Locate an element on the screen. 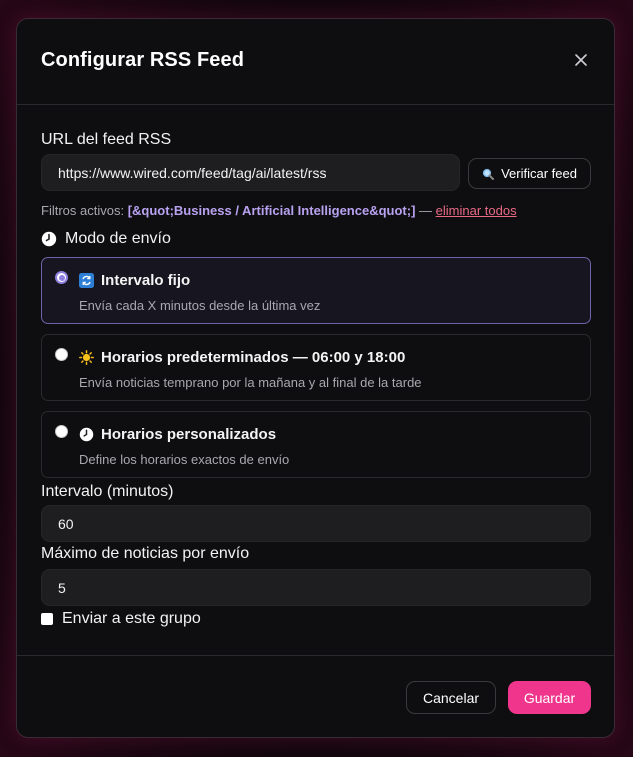  radio-default-schedule is located at coordinates (61, 354).